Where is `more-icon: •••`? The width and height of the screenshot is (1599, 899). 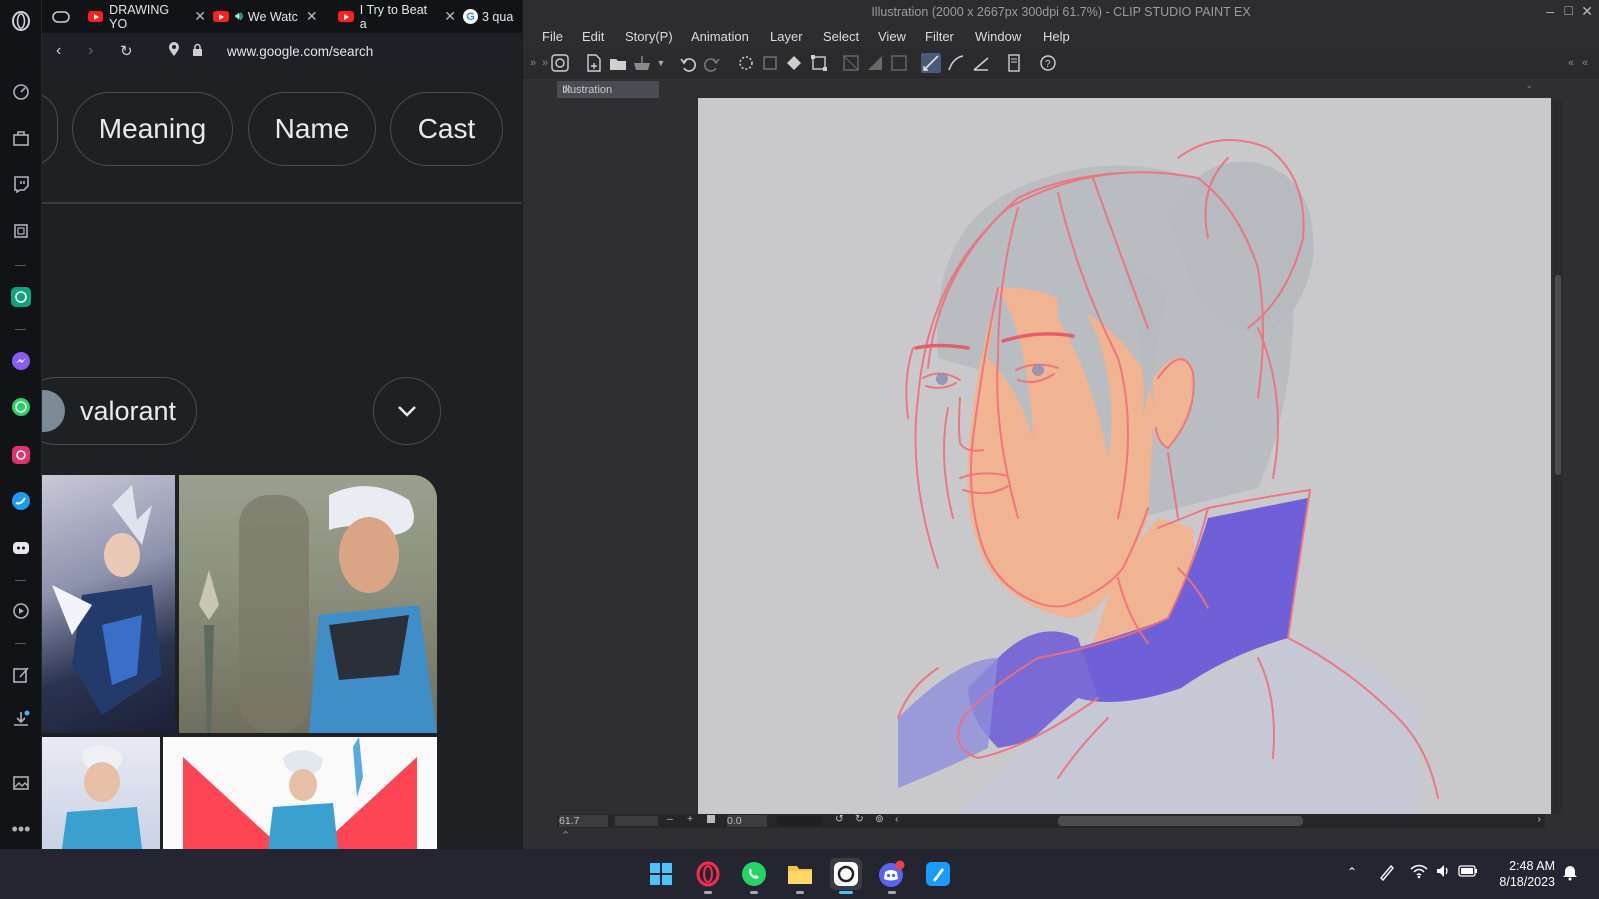 more-icon: ••• is located at coordinates (21, 829).